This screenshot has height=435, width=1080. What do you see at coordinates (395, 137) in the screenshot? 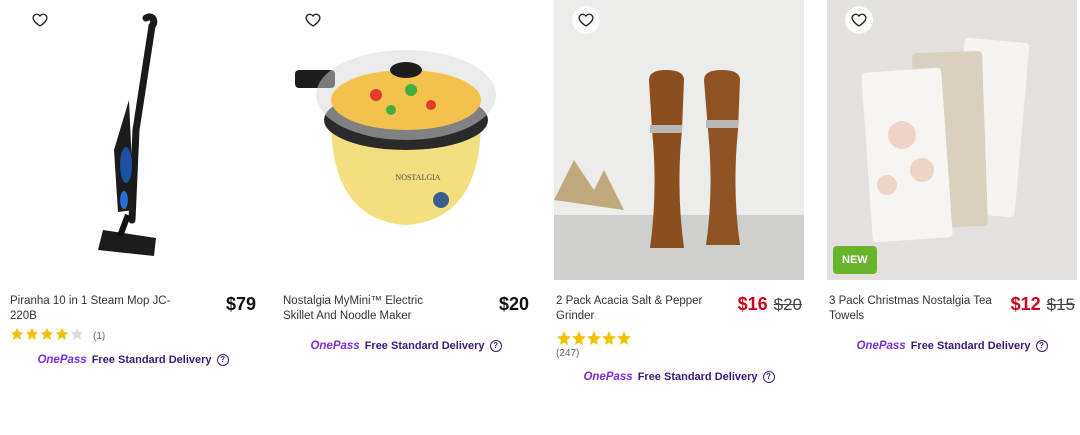
I see `electric-skillet-image: NOSTALGIA` at bounding box center [395, 137].